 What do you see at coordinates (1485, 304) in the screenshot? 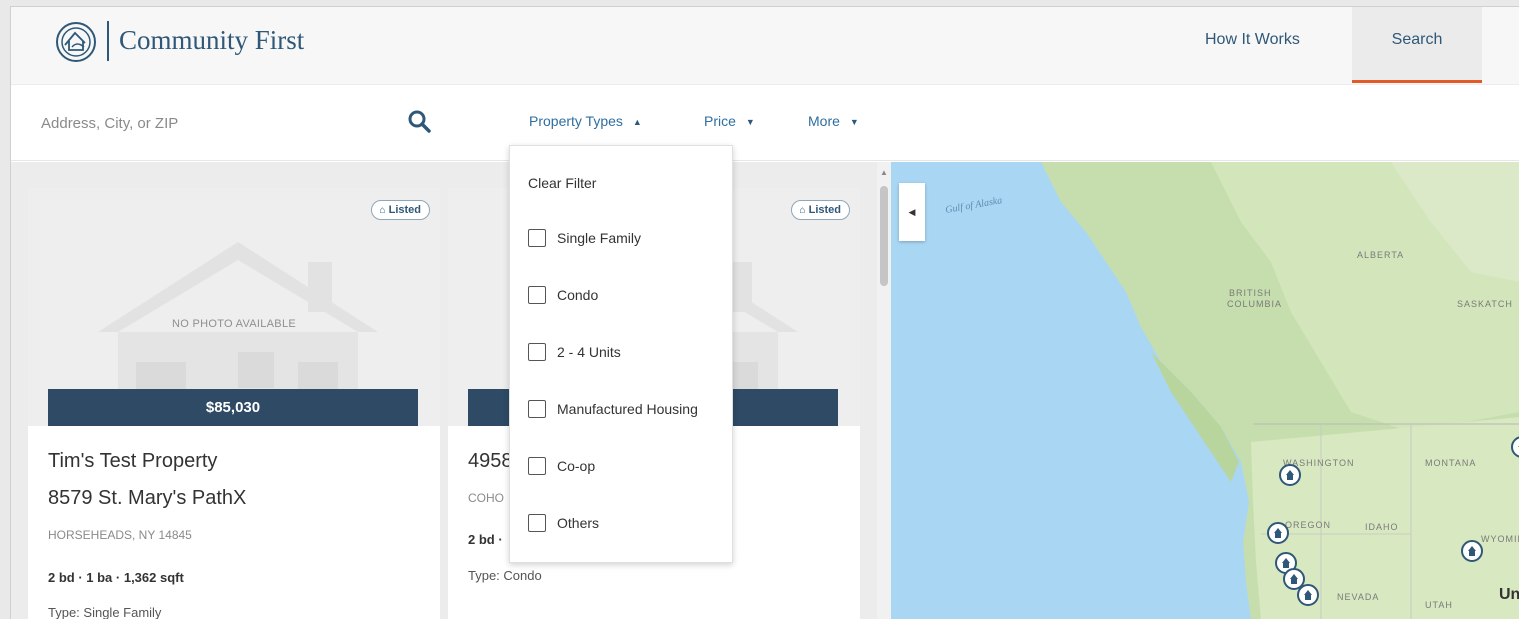
I see `map-label-saskatchewan: SASKATCH` at bounding box center [1485, 304].